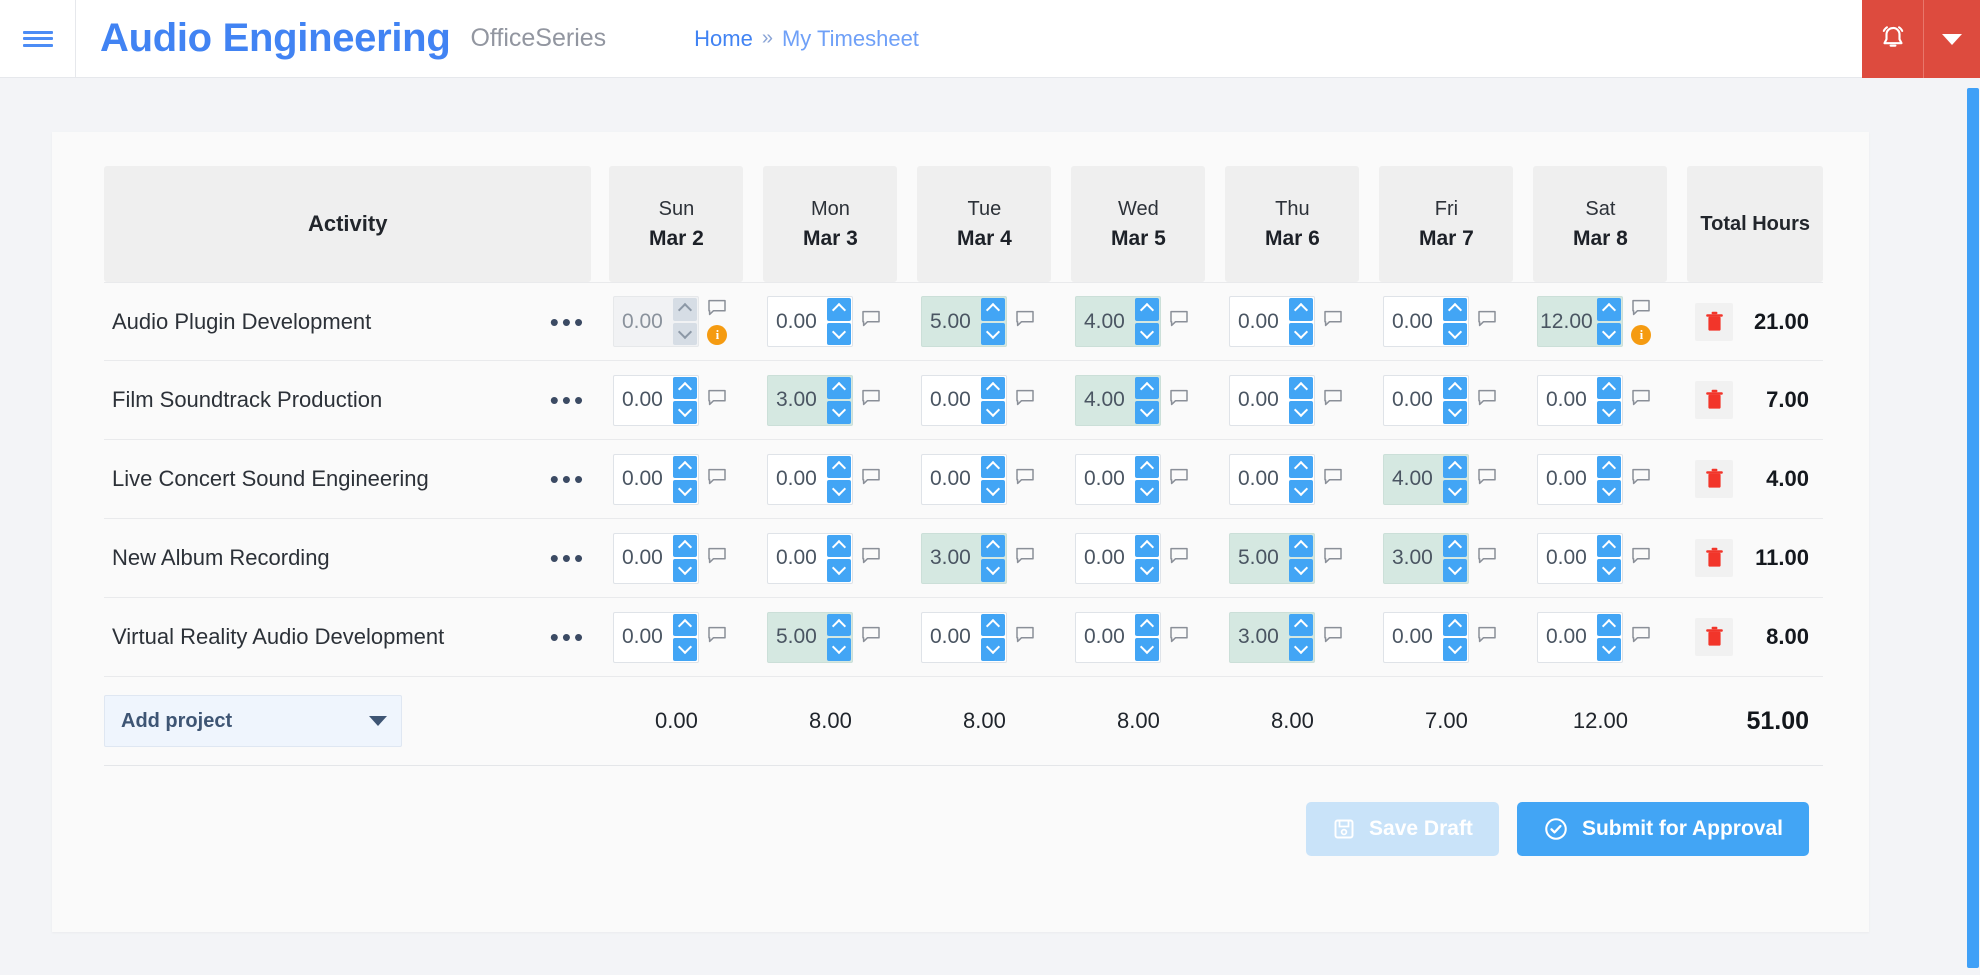 The width and height of the screenshot is (1980, 975). I want to click on info-badge-icon: i, so click(1641, 334).